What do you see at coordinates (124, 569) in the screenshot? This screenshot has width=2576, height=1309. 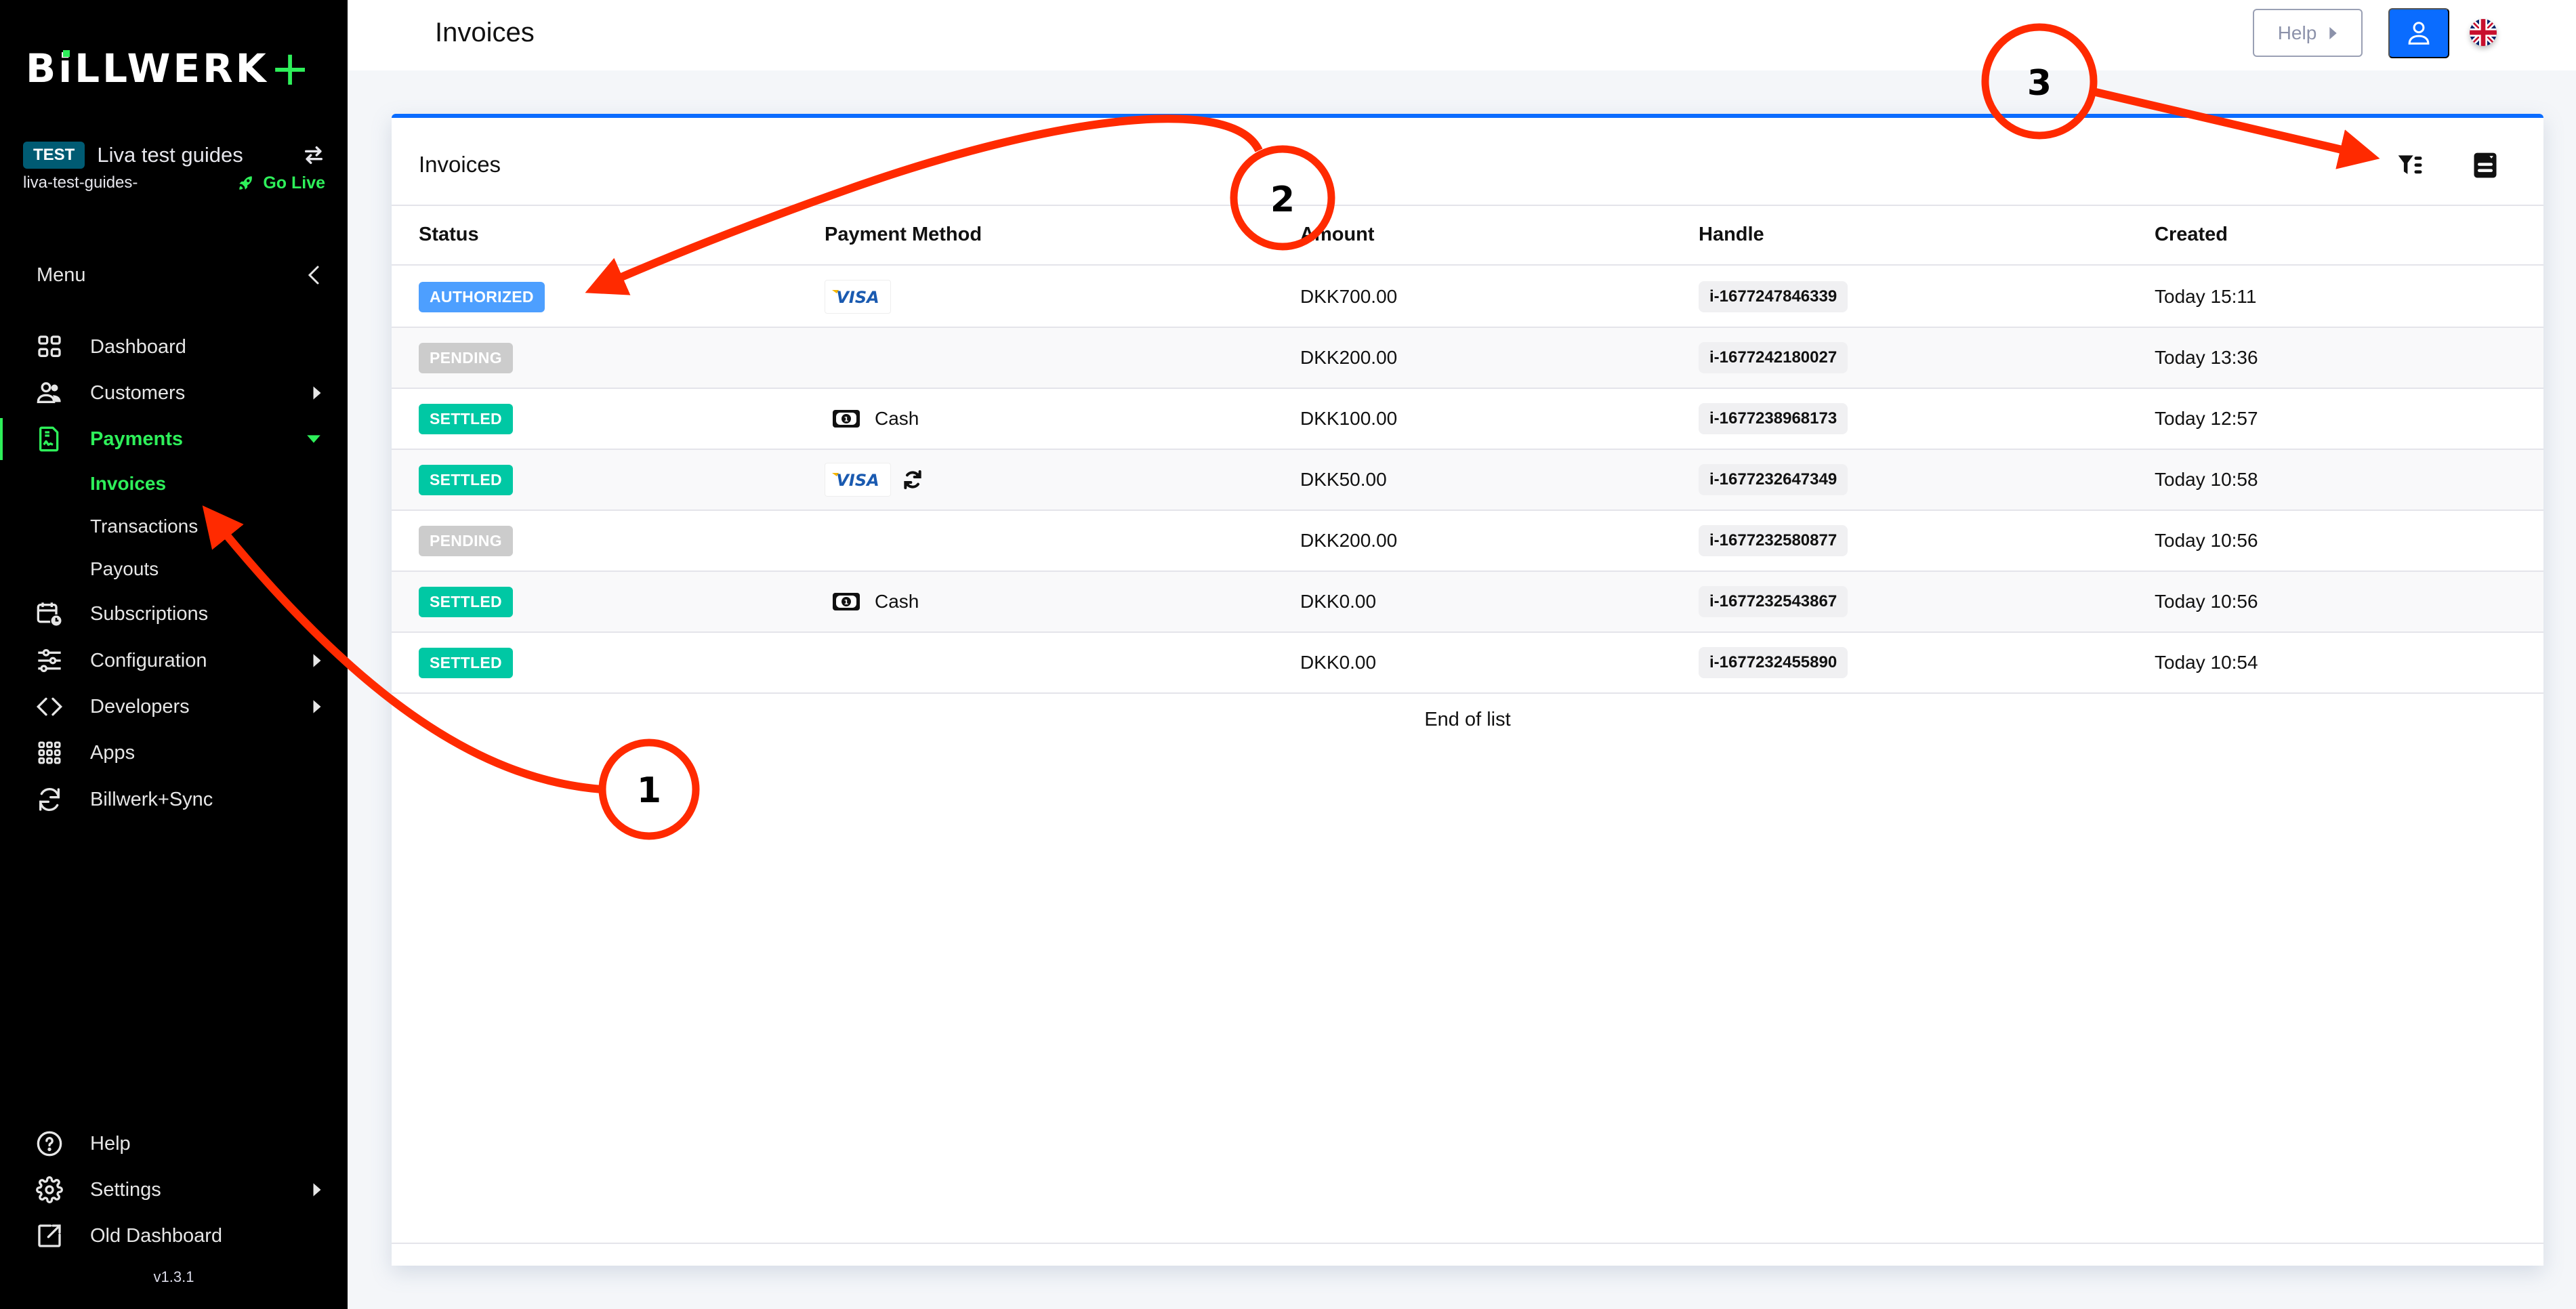 I see `sidebar-subitem-payouts: Payouts` at bounding box center [124, 569].